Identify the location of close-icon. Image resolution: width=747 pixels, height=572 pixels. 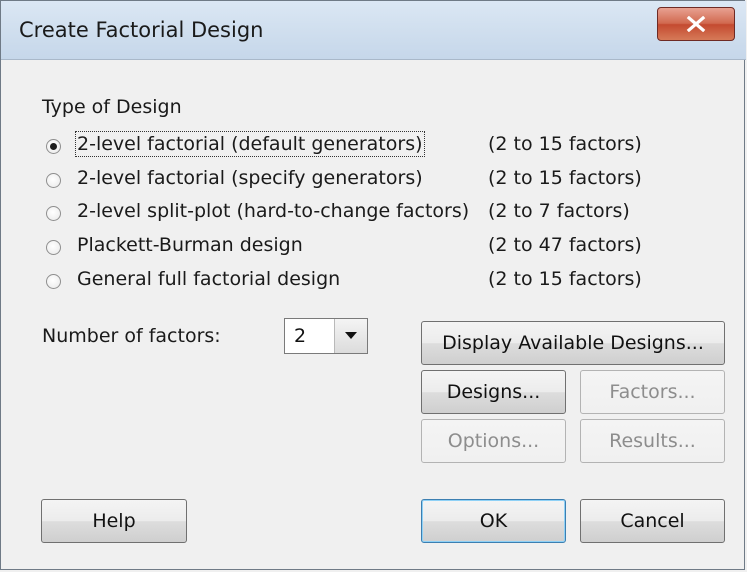
(696, 24).